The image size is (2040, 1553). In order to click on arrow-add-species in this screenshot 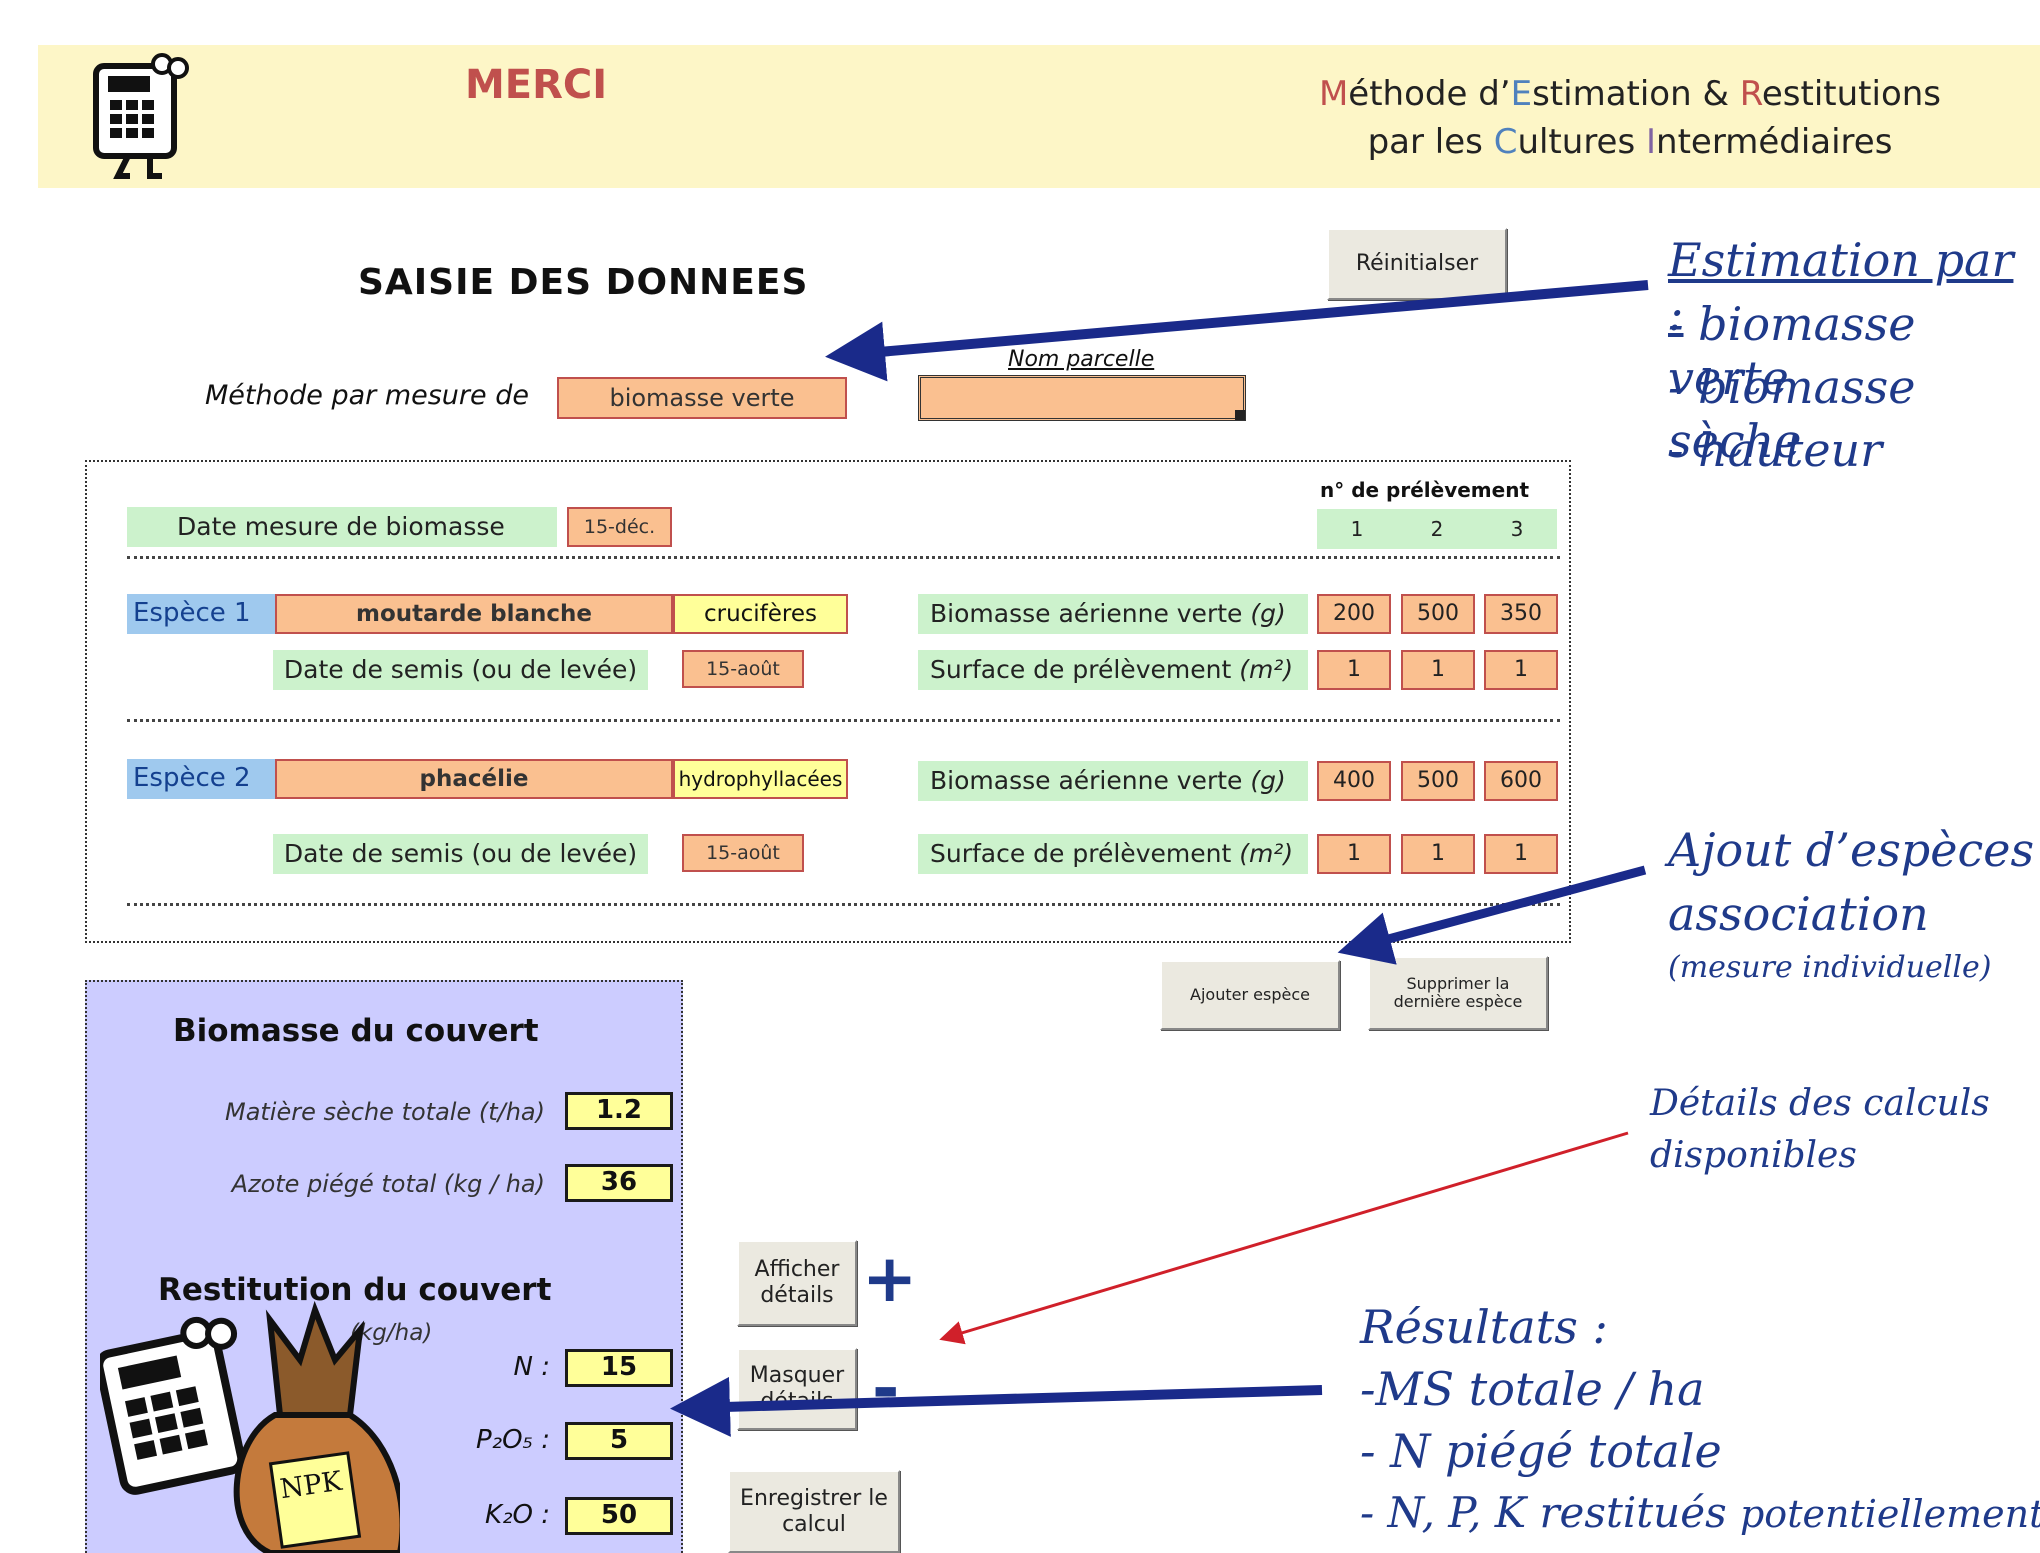, I will do `click(1492, 915)`.